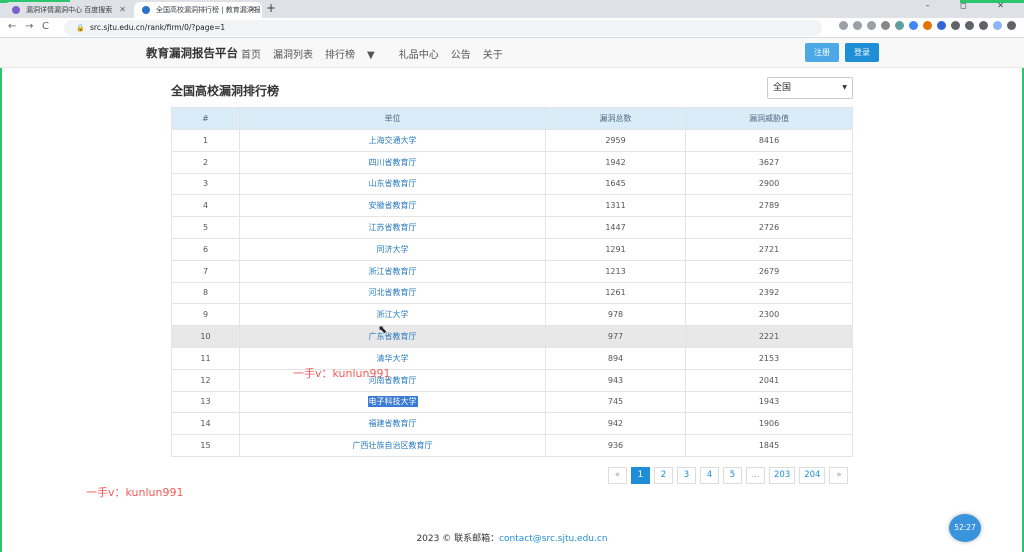  I want to click on total-cell-text: 1311, so click(615, 206).